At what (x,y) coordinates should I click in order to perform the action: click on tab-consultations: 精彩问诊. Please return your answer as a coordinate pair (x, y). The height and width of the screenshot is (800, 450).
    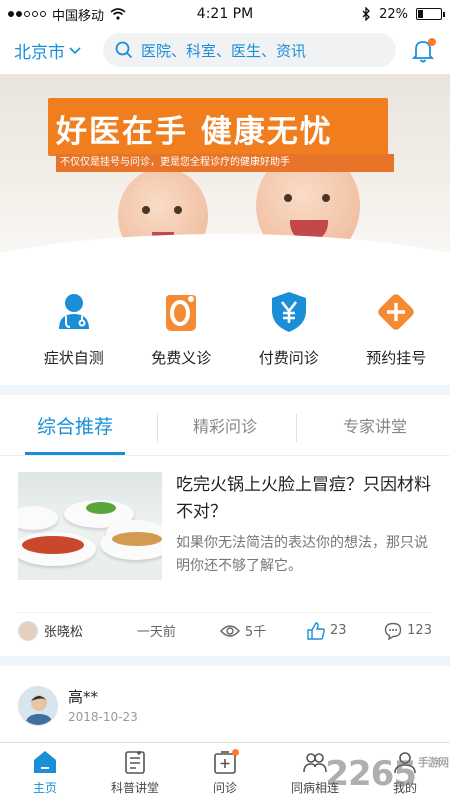
    Looking at the image, I should click on (225, 426).